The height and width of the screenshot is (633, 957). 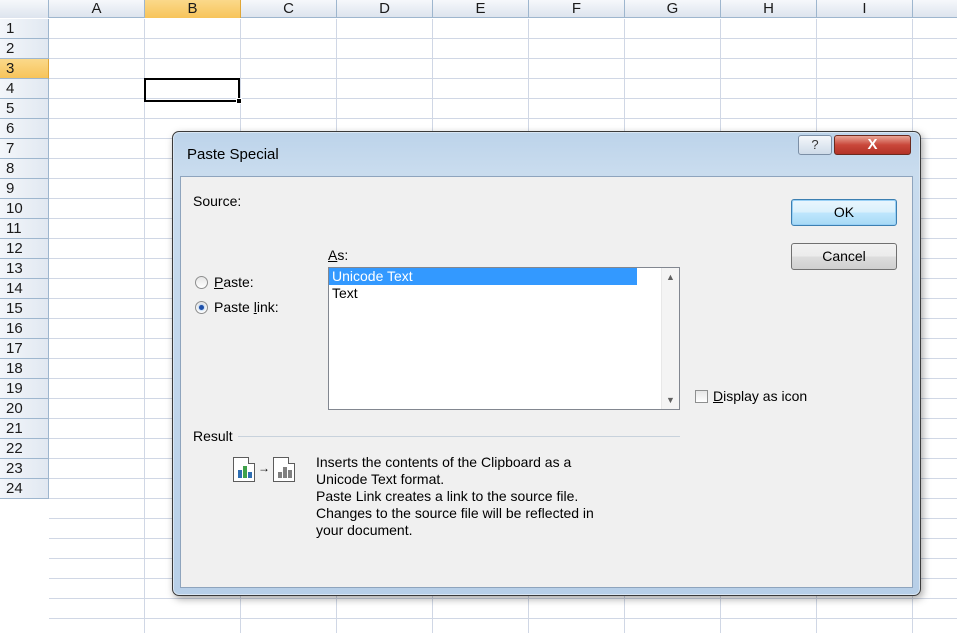 What do you see at coordinates (24, 349) in the screenshot?
I see `row-header: 17` at bounding box center [24, 349].